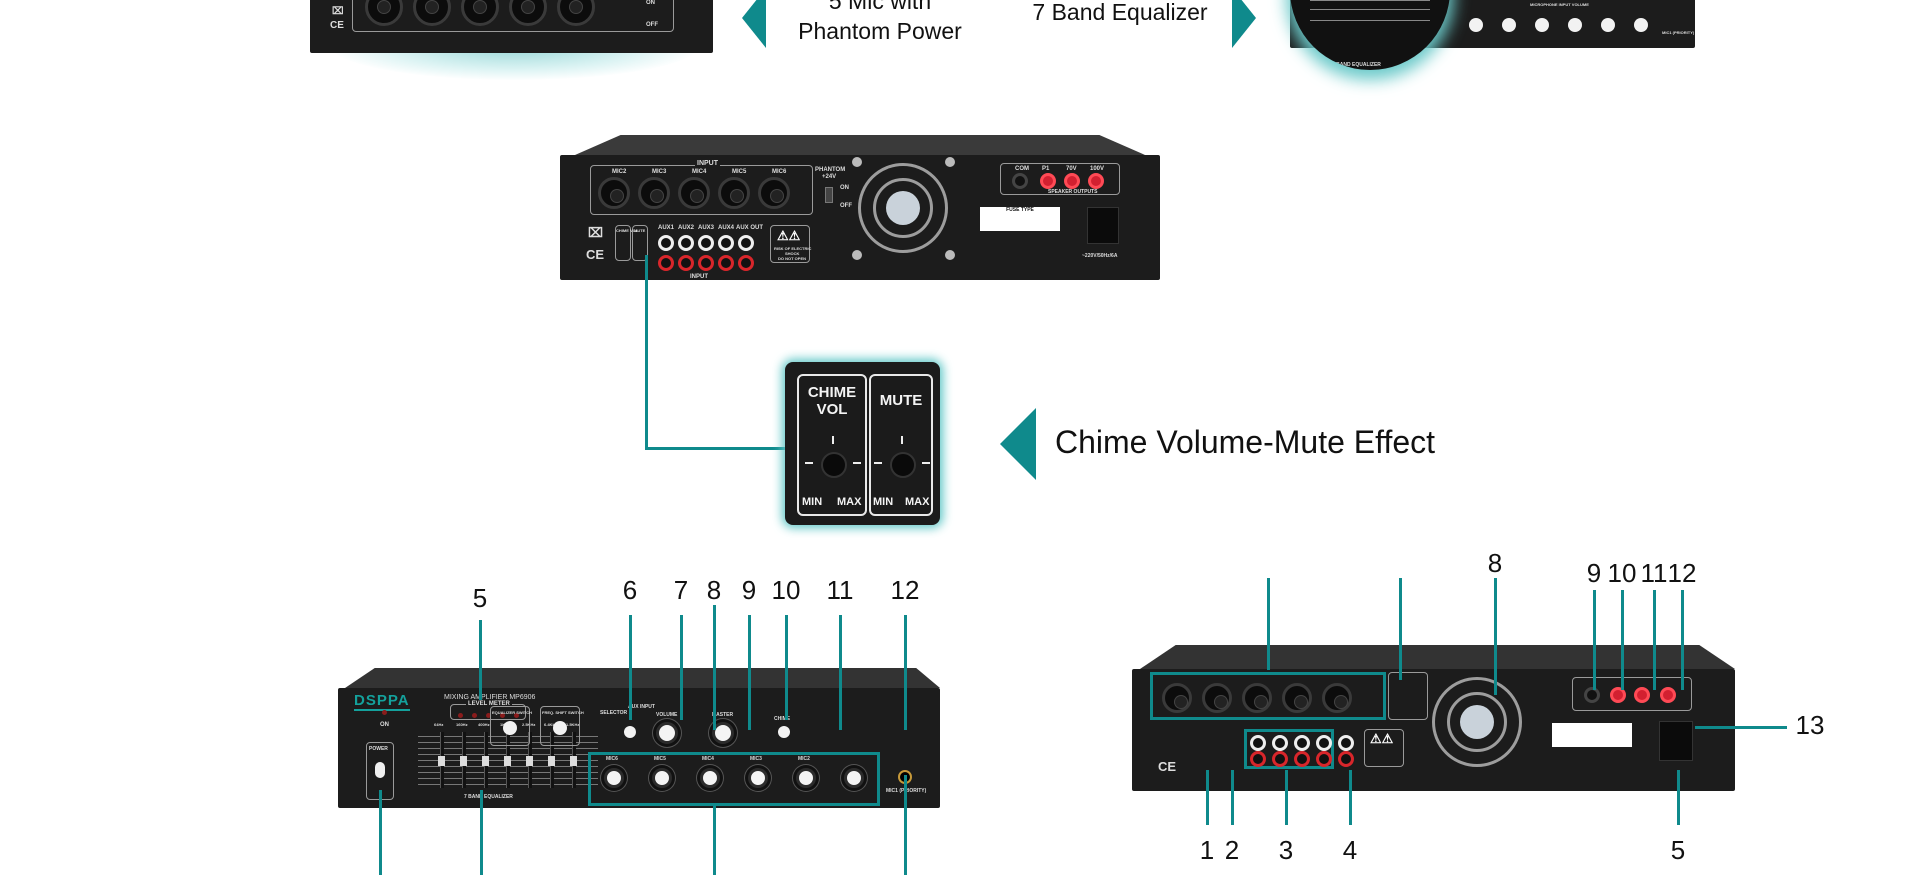 The width and height of the screenshot is (1920, 875). What do you see at coordinates (484, 724) in the screenshot?
I see `eq-freq-label: 400Hz` at bounding box center [484, 724].